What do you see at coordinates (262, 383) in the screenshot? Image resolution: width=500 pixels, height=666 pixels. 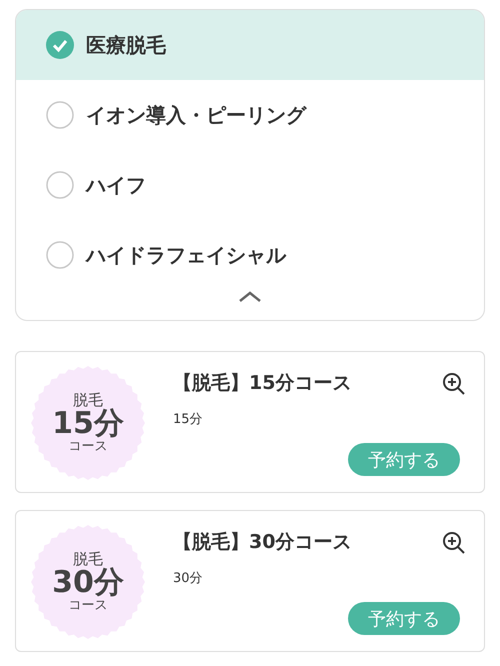 I see `course-title: 【脱毛】15分コース` at bounding box center [262, 383].